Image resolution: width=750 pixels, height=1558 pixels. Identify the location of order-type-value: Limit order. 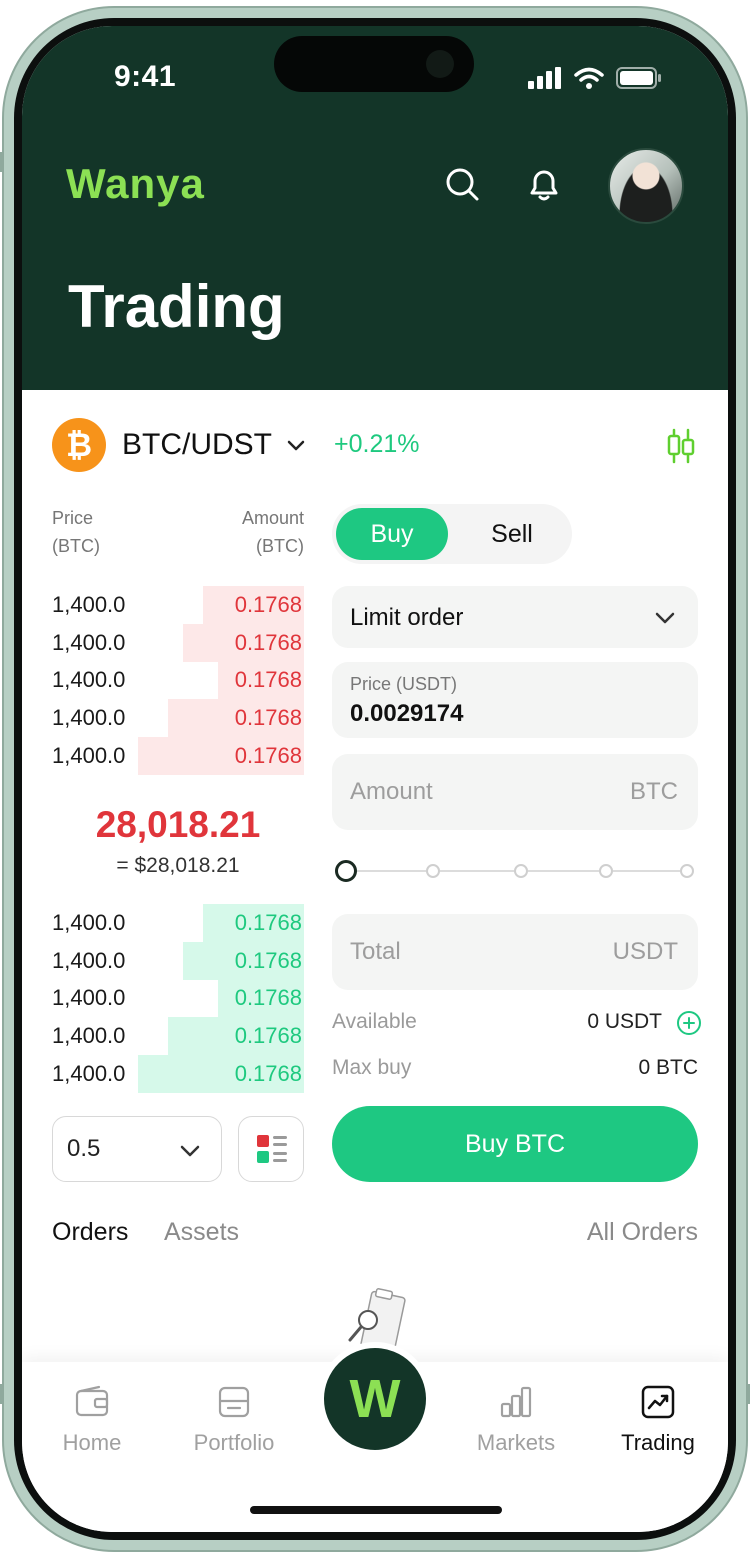
(407, 617).